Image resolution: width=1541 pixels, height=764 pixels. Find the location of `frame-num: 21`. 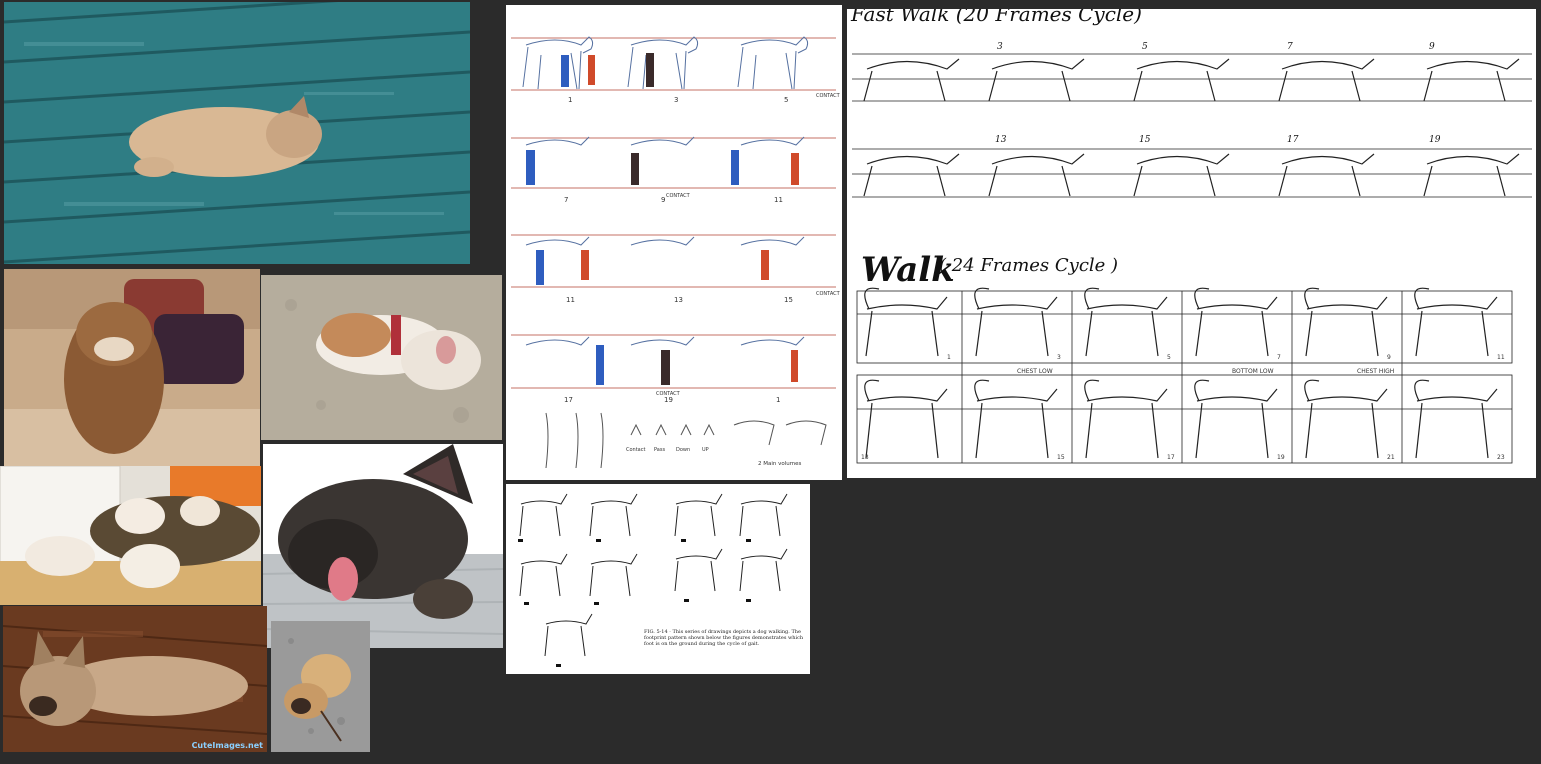

frame-num: 21 is located at coordinates (1391, 457).